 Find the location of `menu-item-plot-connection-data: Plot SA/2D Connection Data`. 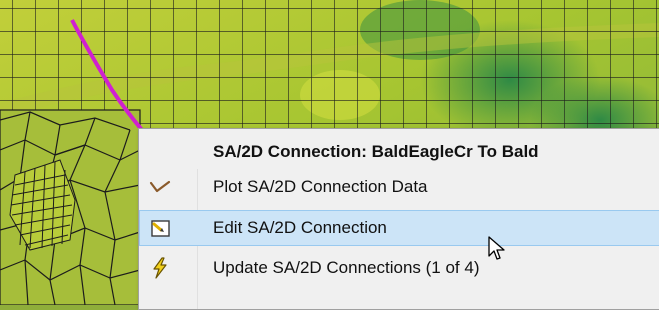

menu-item-plot-connection-data: Plot SA/2D Connection Data is located at coordinates (399, 187).